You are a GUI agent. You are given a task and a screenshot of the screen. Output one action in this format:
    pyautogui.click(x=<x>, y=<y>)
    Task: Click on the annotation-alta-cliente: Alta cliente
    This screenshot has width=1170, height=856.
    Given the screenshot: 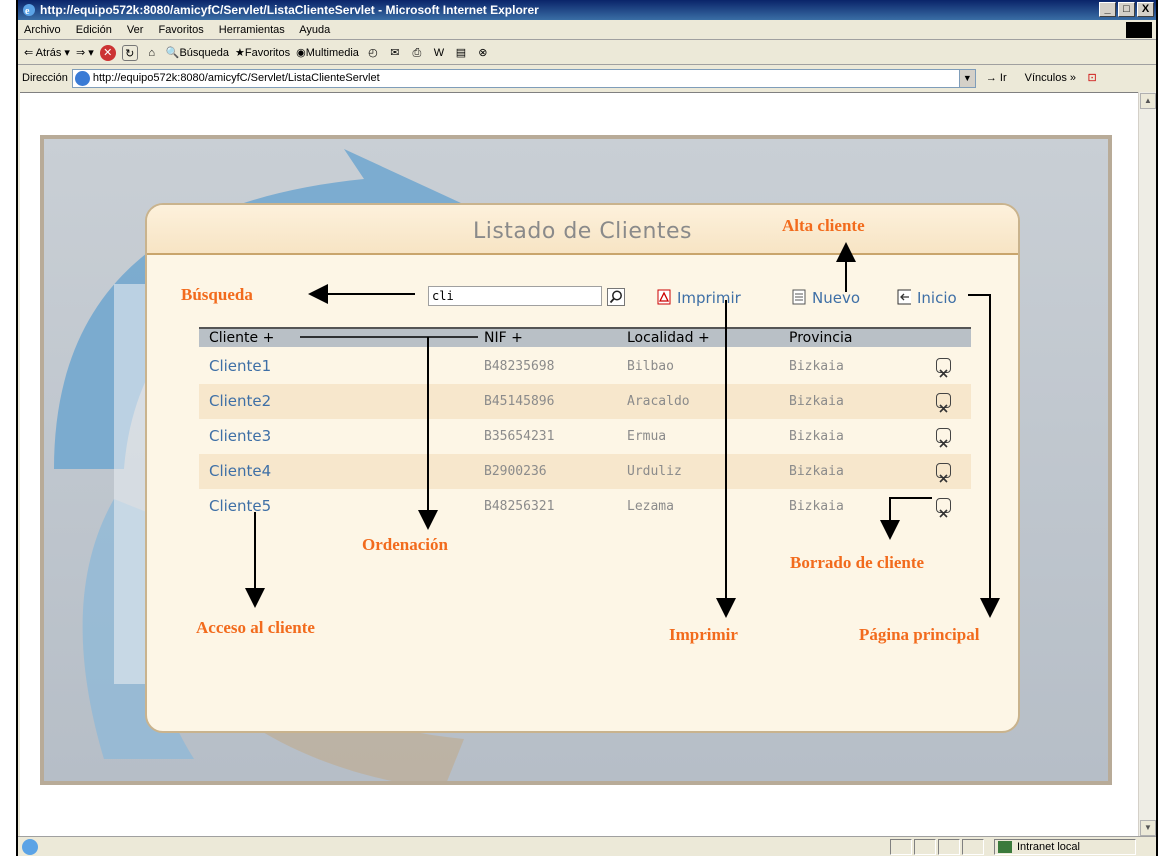 What is the action you would take?
    pyautogui.click(x=823, y=225)
    